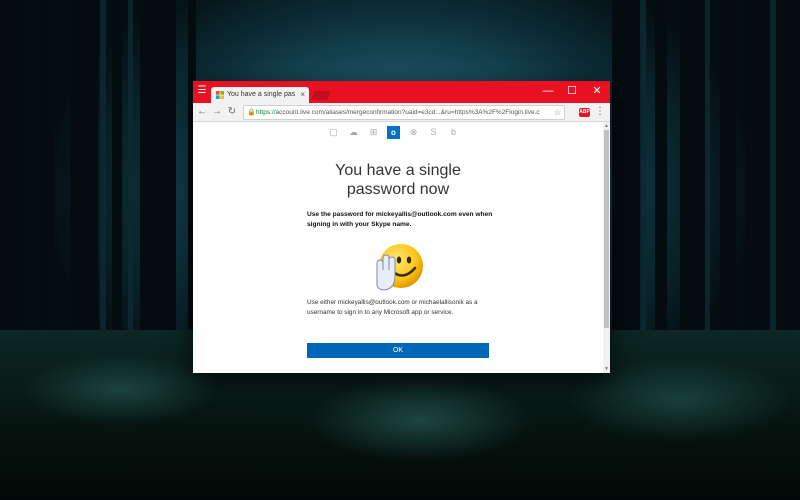 The height and width of the screenshot is (500, 800). Describe the element at coordinates (393, 132) in the screenshot. I see `outlook-icon: o` at that location.